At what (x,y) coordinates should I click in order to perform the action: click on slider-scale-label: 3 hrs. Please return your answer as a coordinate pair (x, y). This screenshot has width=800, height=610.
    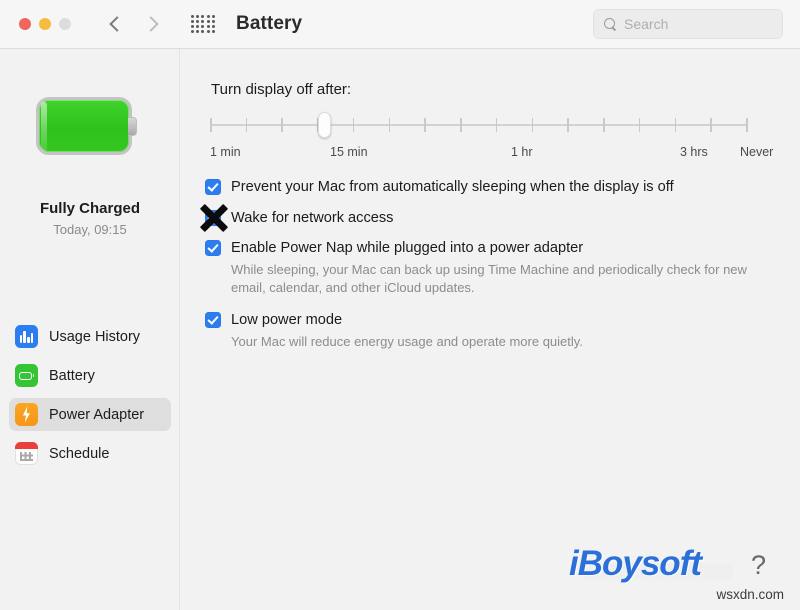
    Looking at the image, I should click on (694, 152).